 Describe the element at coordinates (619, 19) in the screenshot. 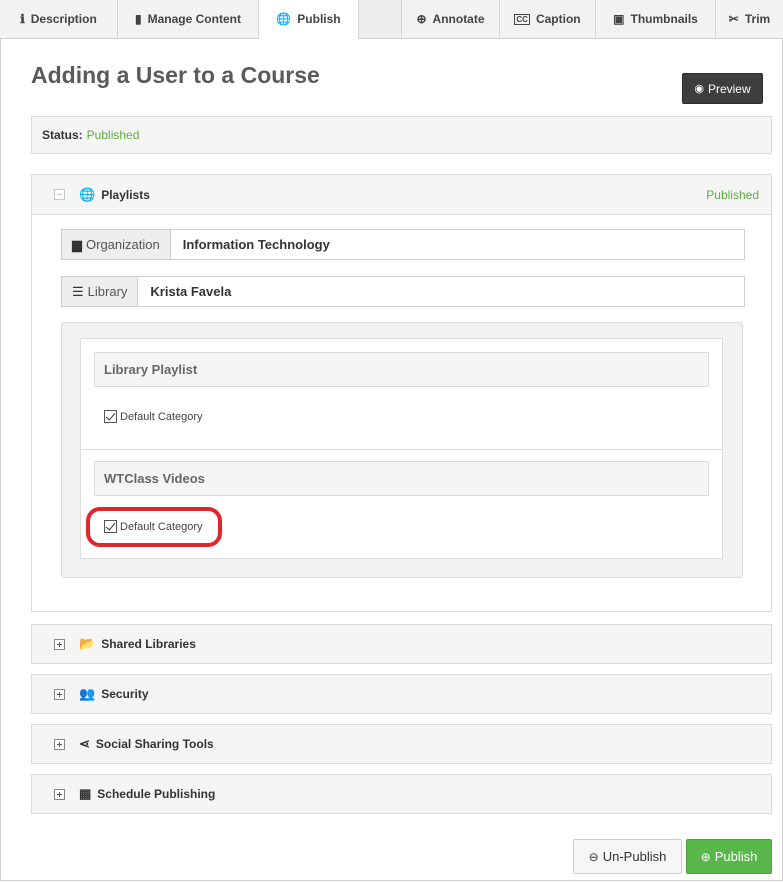

I see `image-icon: ▣` at that location.